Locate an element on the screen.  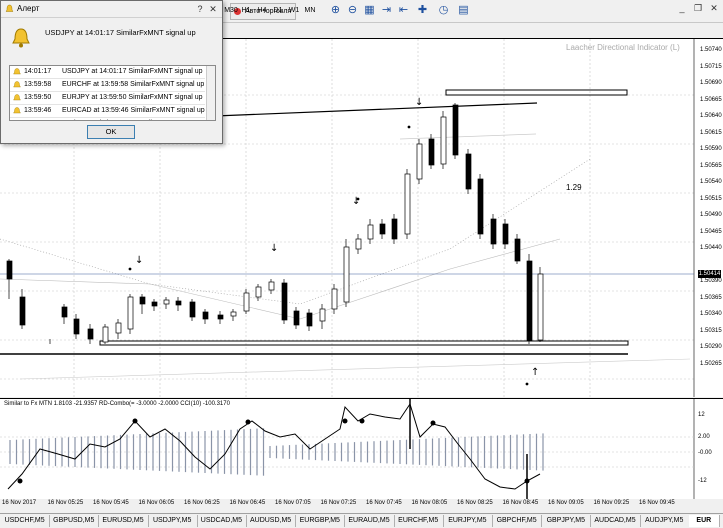
alert-row-time: 13:59:50 is located at coordinates (38, 97).